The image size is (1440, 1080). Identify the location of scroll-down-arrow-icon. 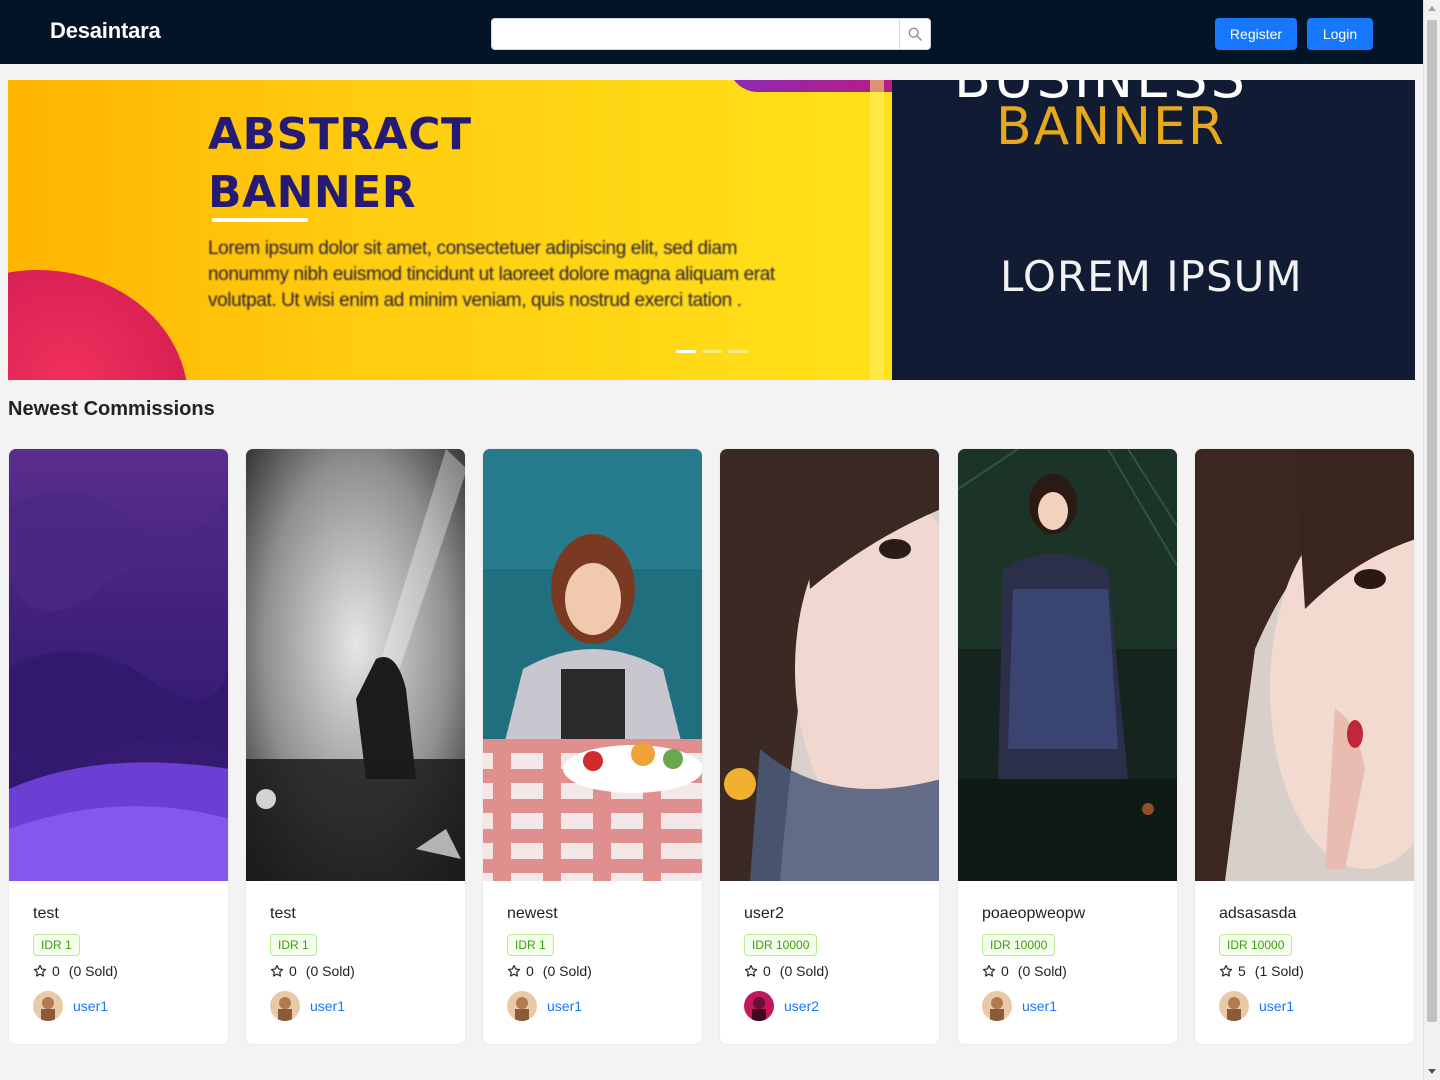
(1432, 1071).